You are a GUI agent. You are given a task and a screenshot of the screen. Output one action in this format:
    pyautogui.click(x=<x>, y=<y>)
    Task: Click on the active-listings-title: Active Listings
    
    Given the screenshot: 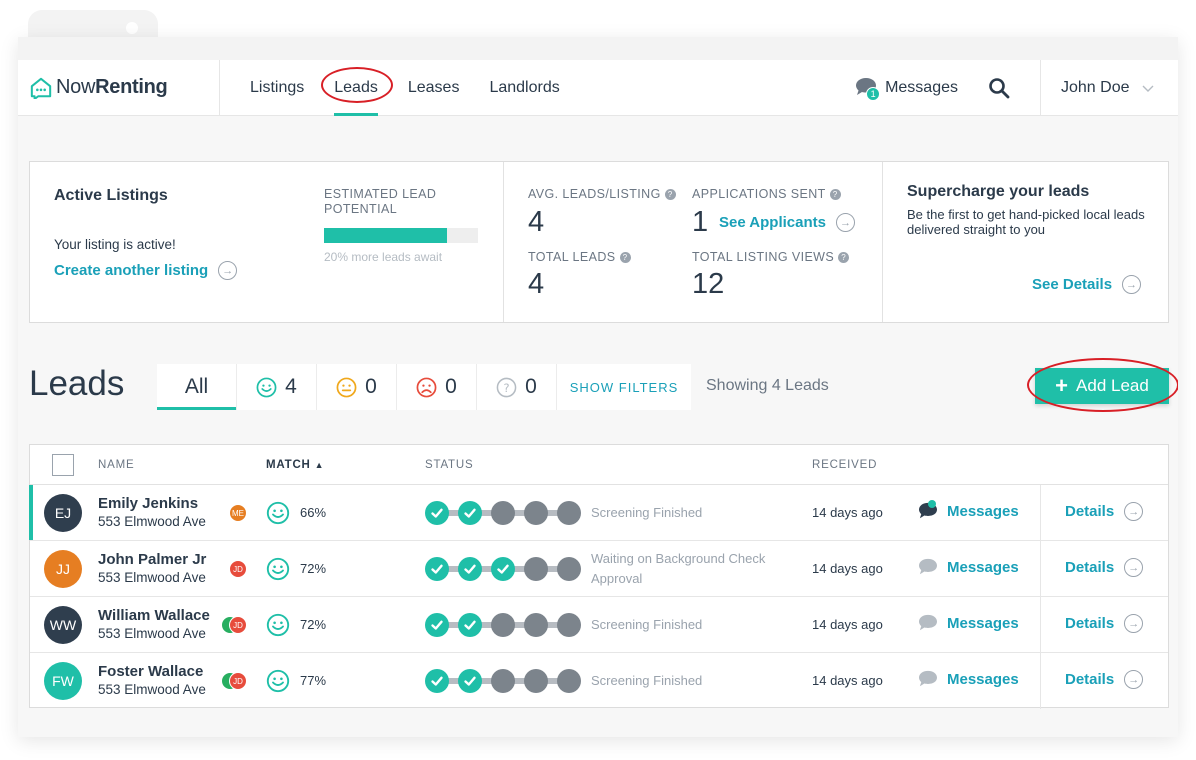 What is the action you would take?
    pyautogui.click(x=111, y=195)
    